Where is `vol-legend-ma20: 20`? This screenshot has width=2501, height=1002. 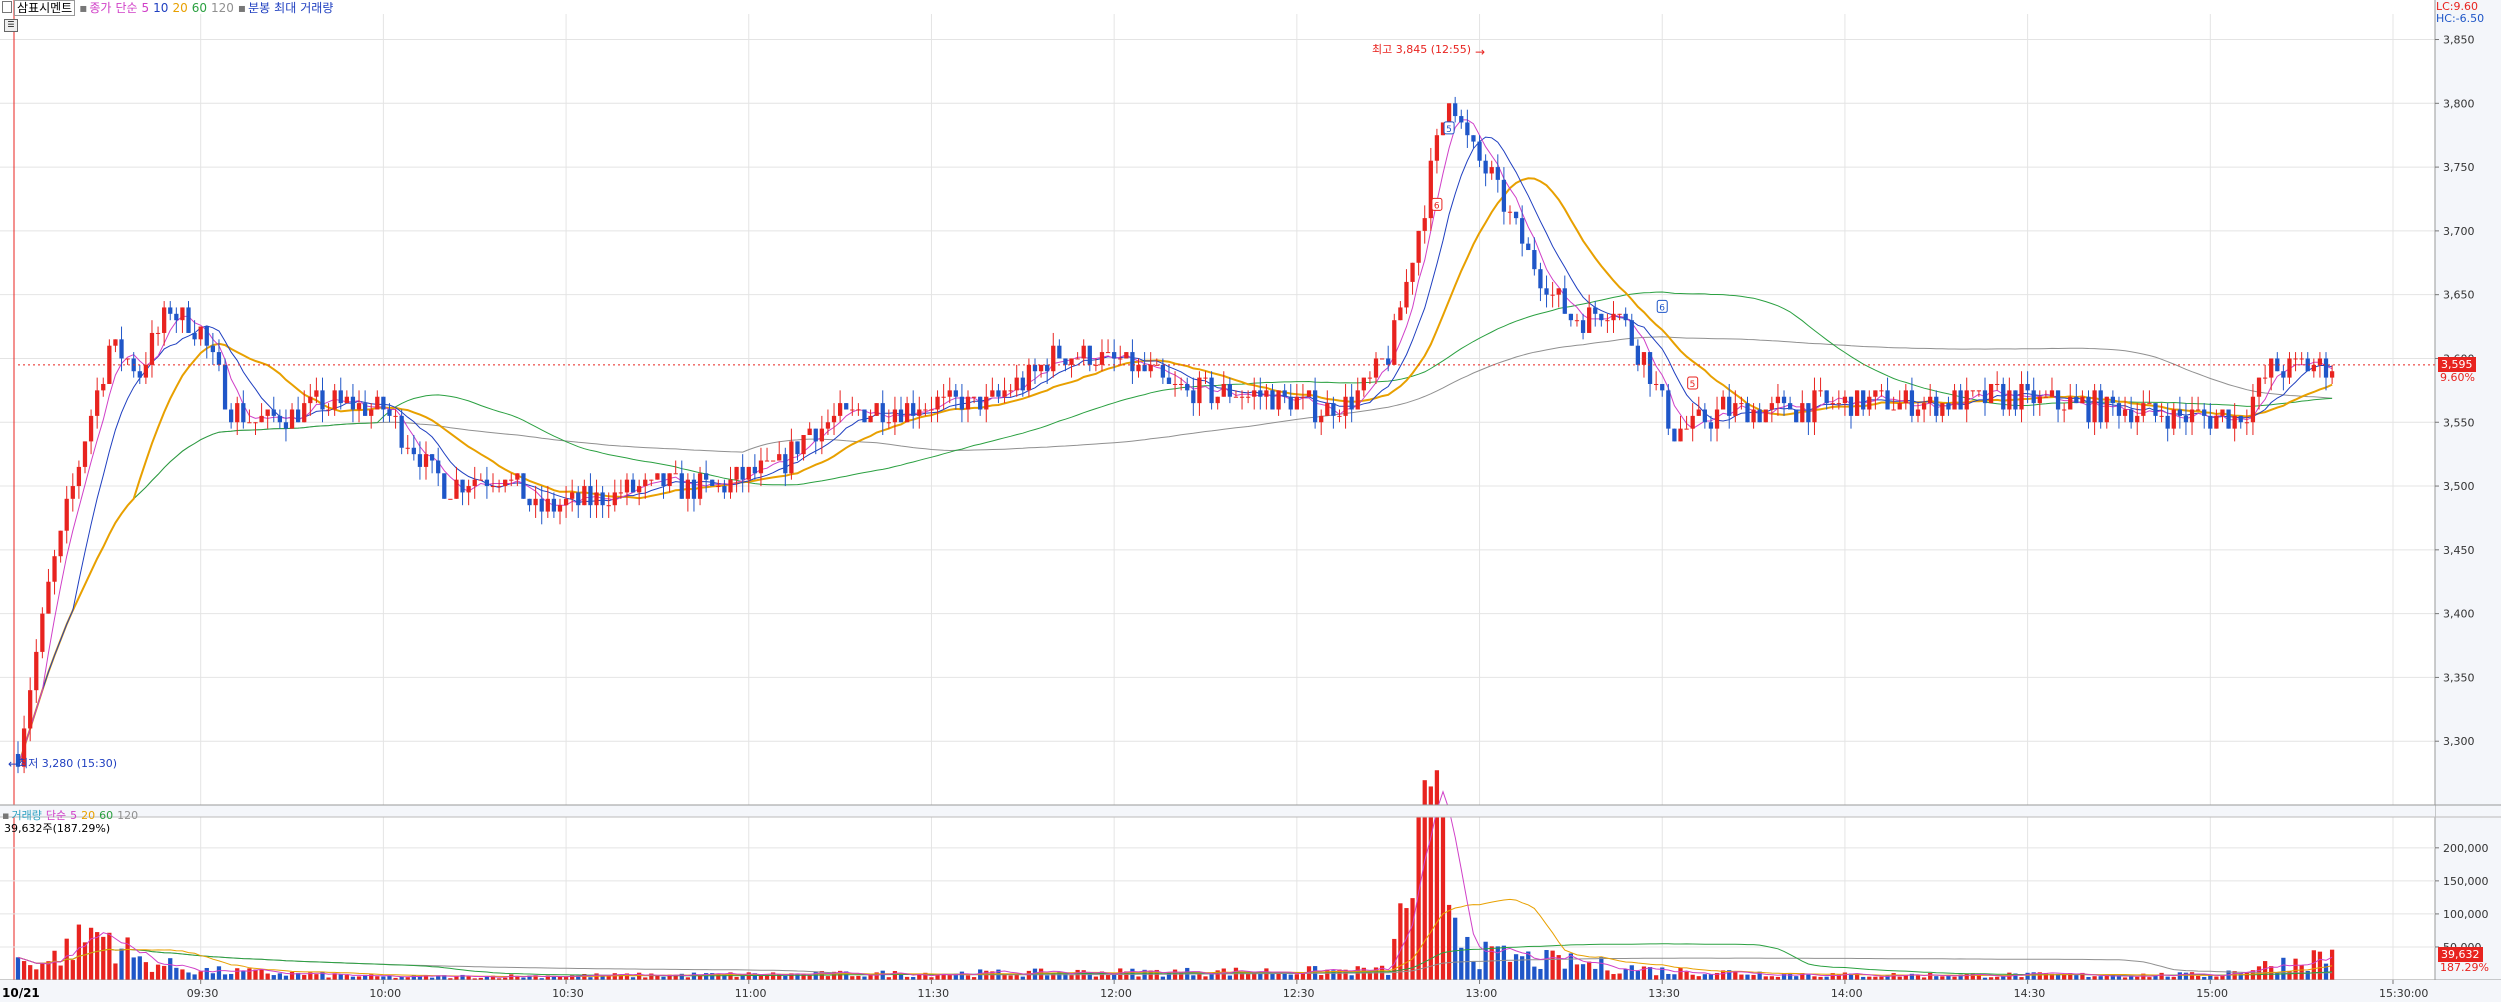
vol-legend-ma20: 20 is located at coordinates (88, 815).